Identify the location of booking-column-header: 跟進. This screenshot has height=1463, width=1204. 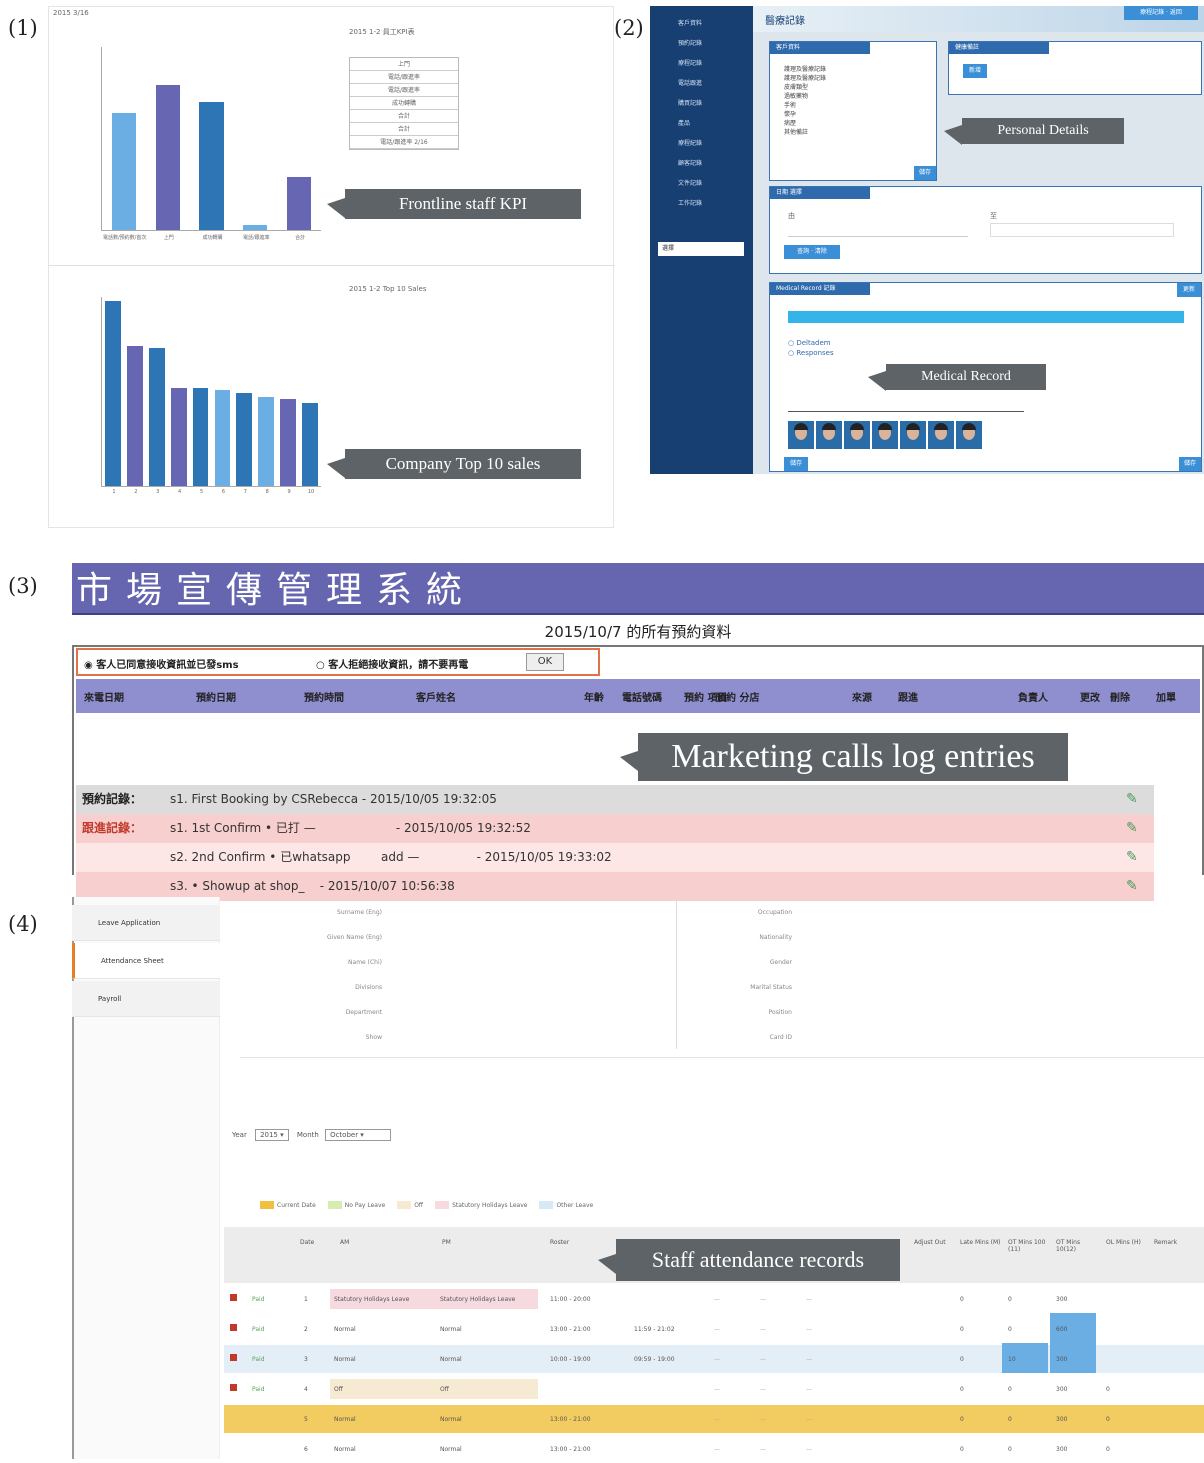
(908, 698).